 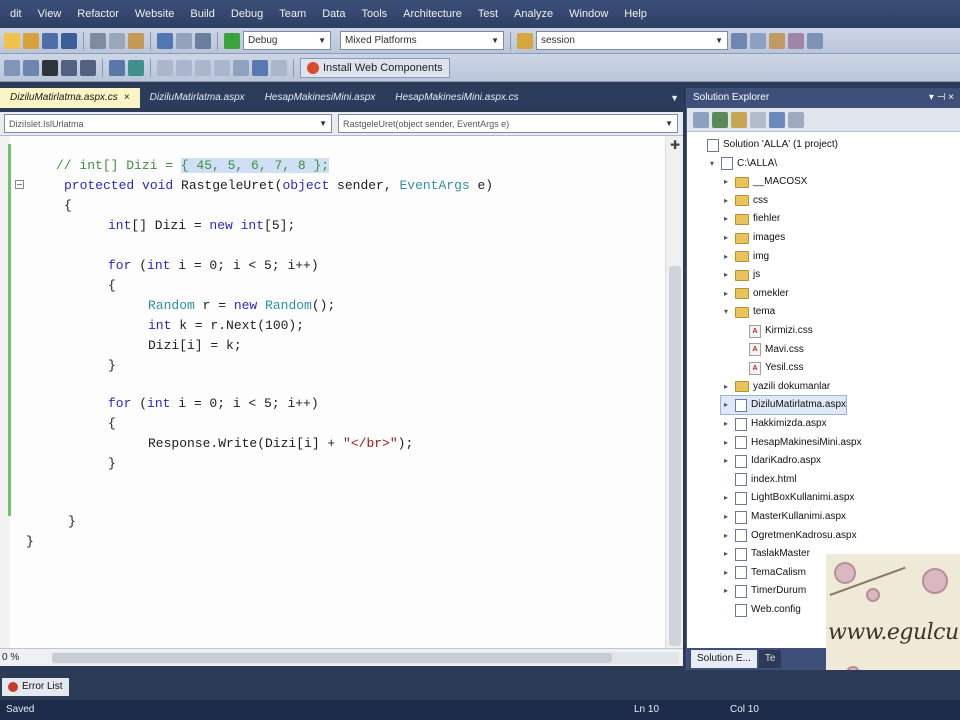 I want to click on tree-node: ▸ DiziluMatirlatma.aspx, so click(x=783, y=405).